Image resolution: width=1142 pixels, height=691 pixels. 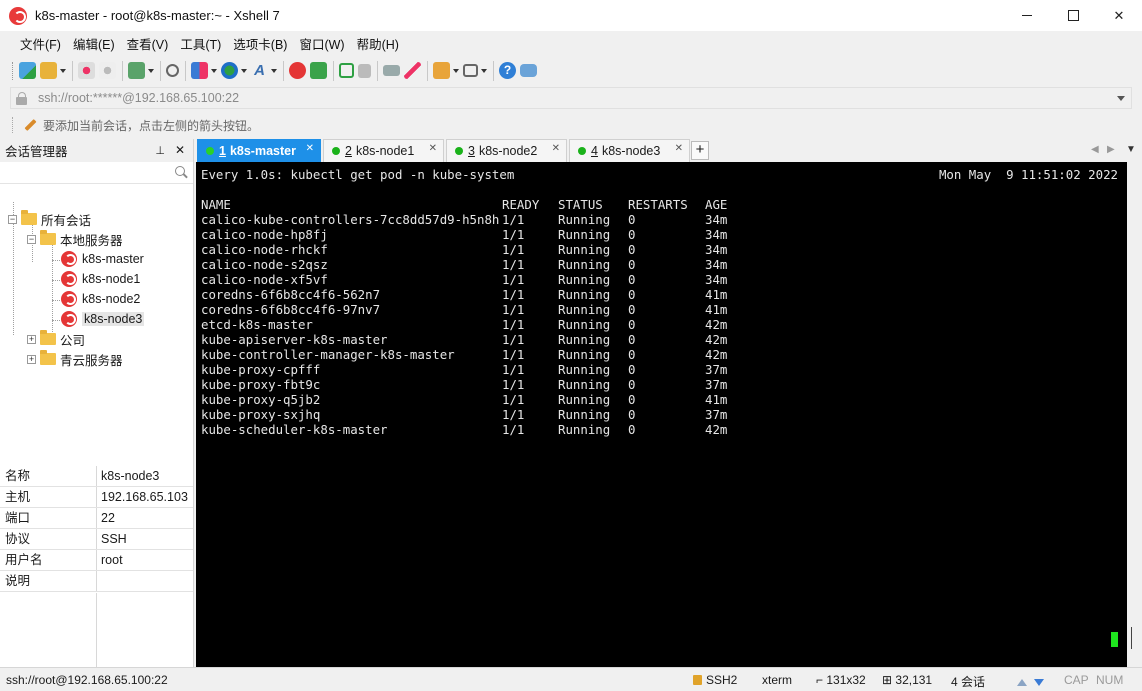 I want to click on lock-button, so click(x=364, y=71).